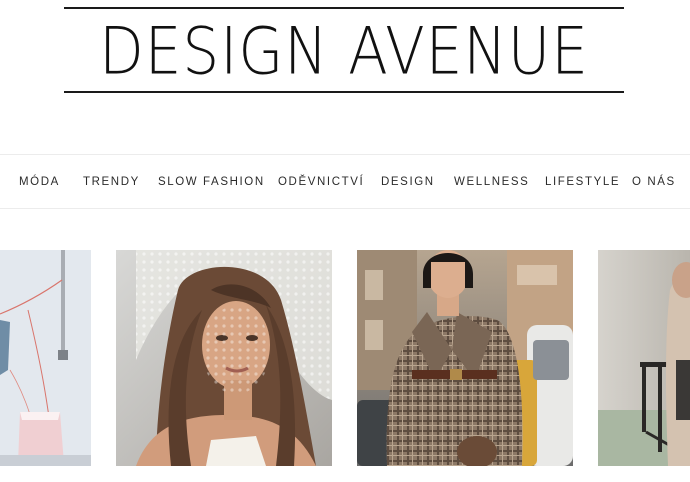  What do you see at coordinates (654, 182) in the screenshot?
I see `nav-item-o-nas: O NÁS` at bounding box center [654, 182].